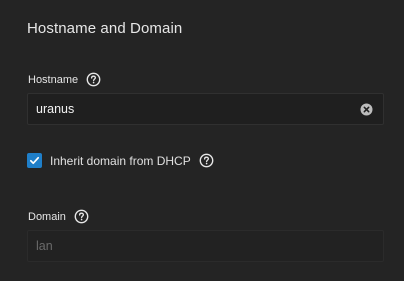 This screenshot has width=404, height=281. I want to click on domain-label-row: Domain, so click(58, 216).